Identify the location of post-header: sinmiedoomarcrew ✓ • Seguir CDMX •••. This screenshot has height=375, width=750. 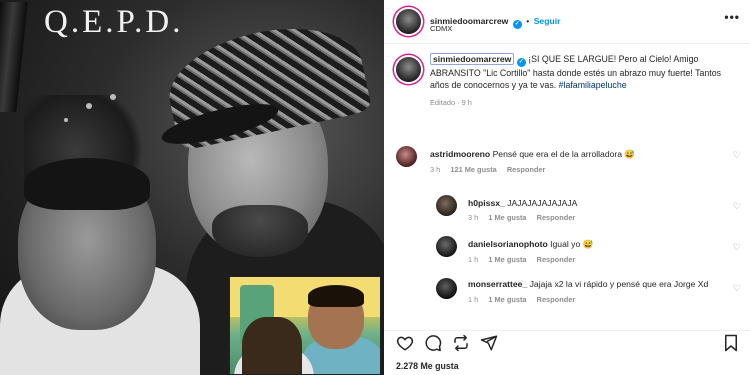
(567, 22).